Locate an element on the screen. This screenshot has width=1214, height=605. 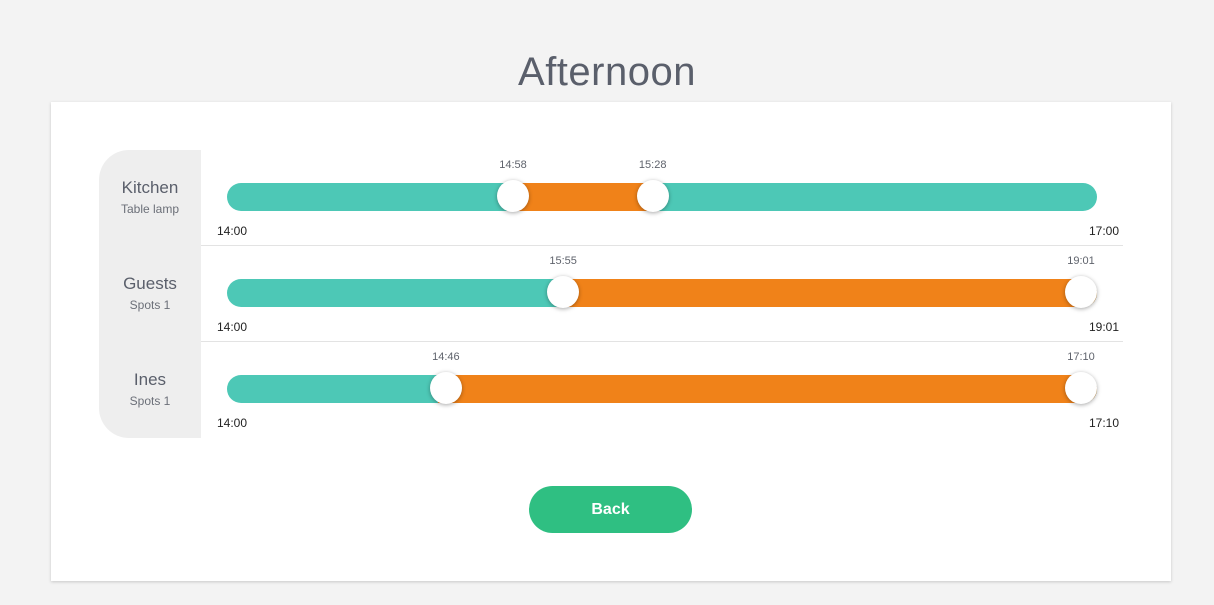
end-time-label: 15:28 is located at coordinates (652, 165).